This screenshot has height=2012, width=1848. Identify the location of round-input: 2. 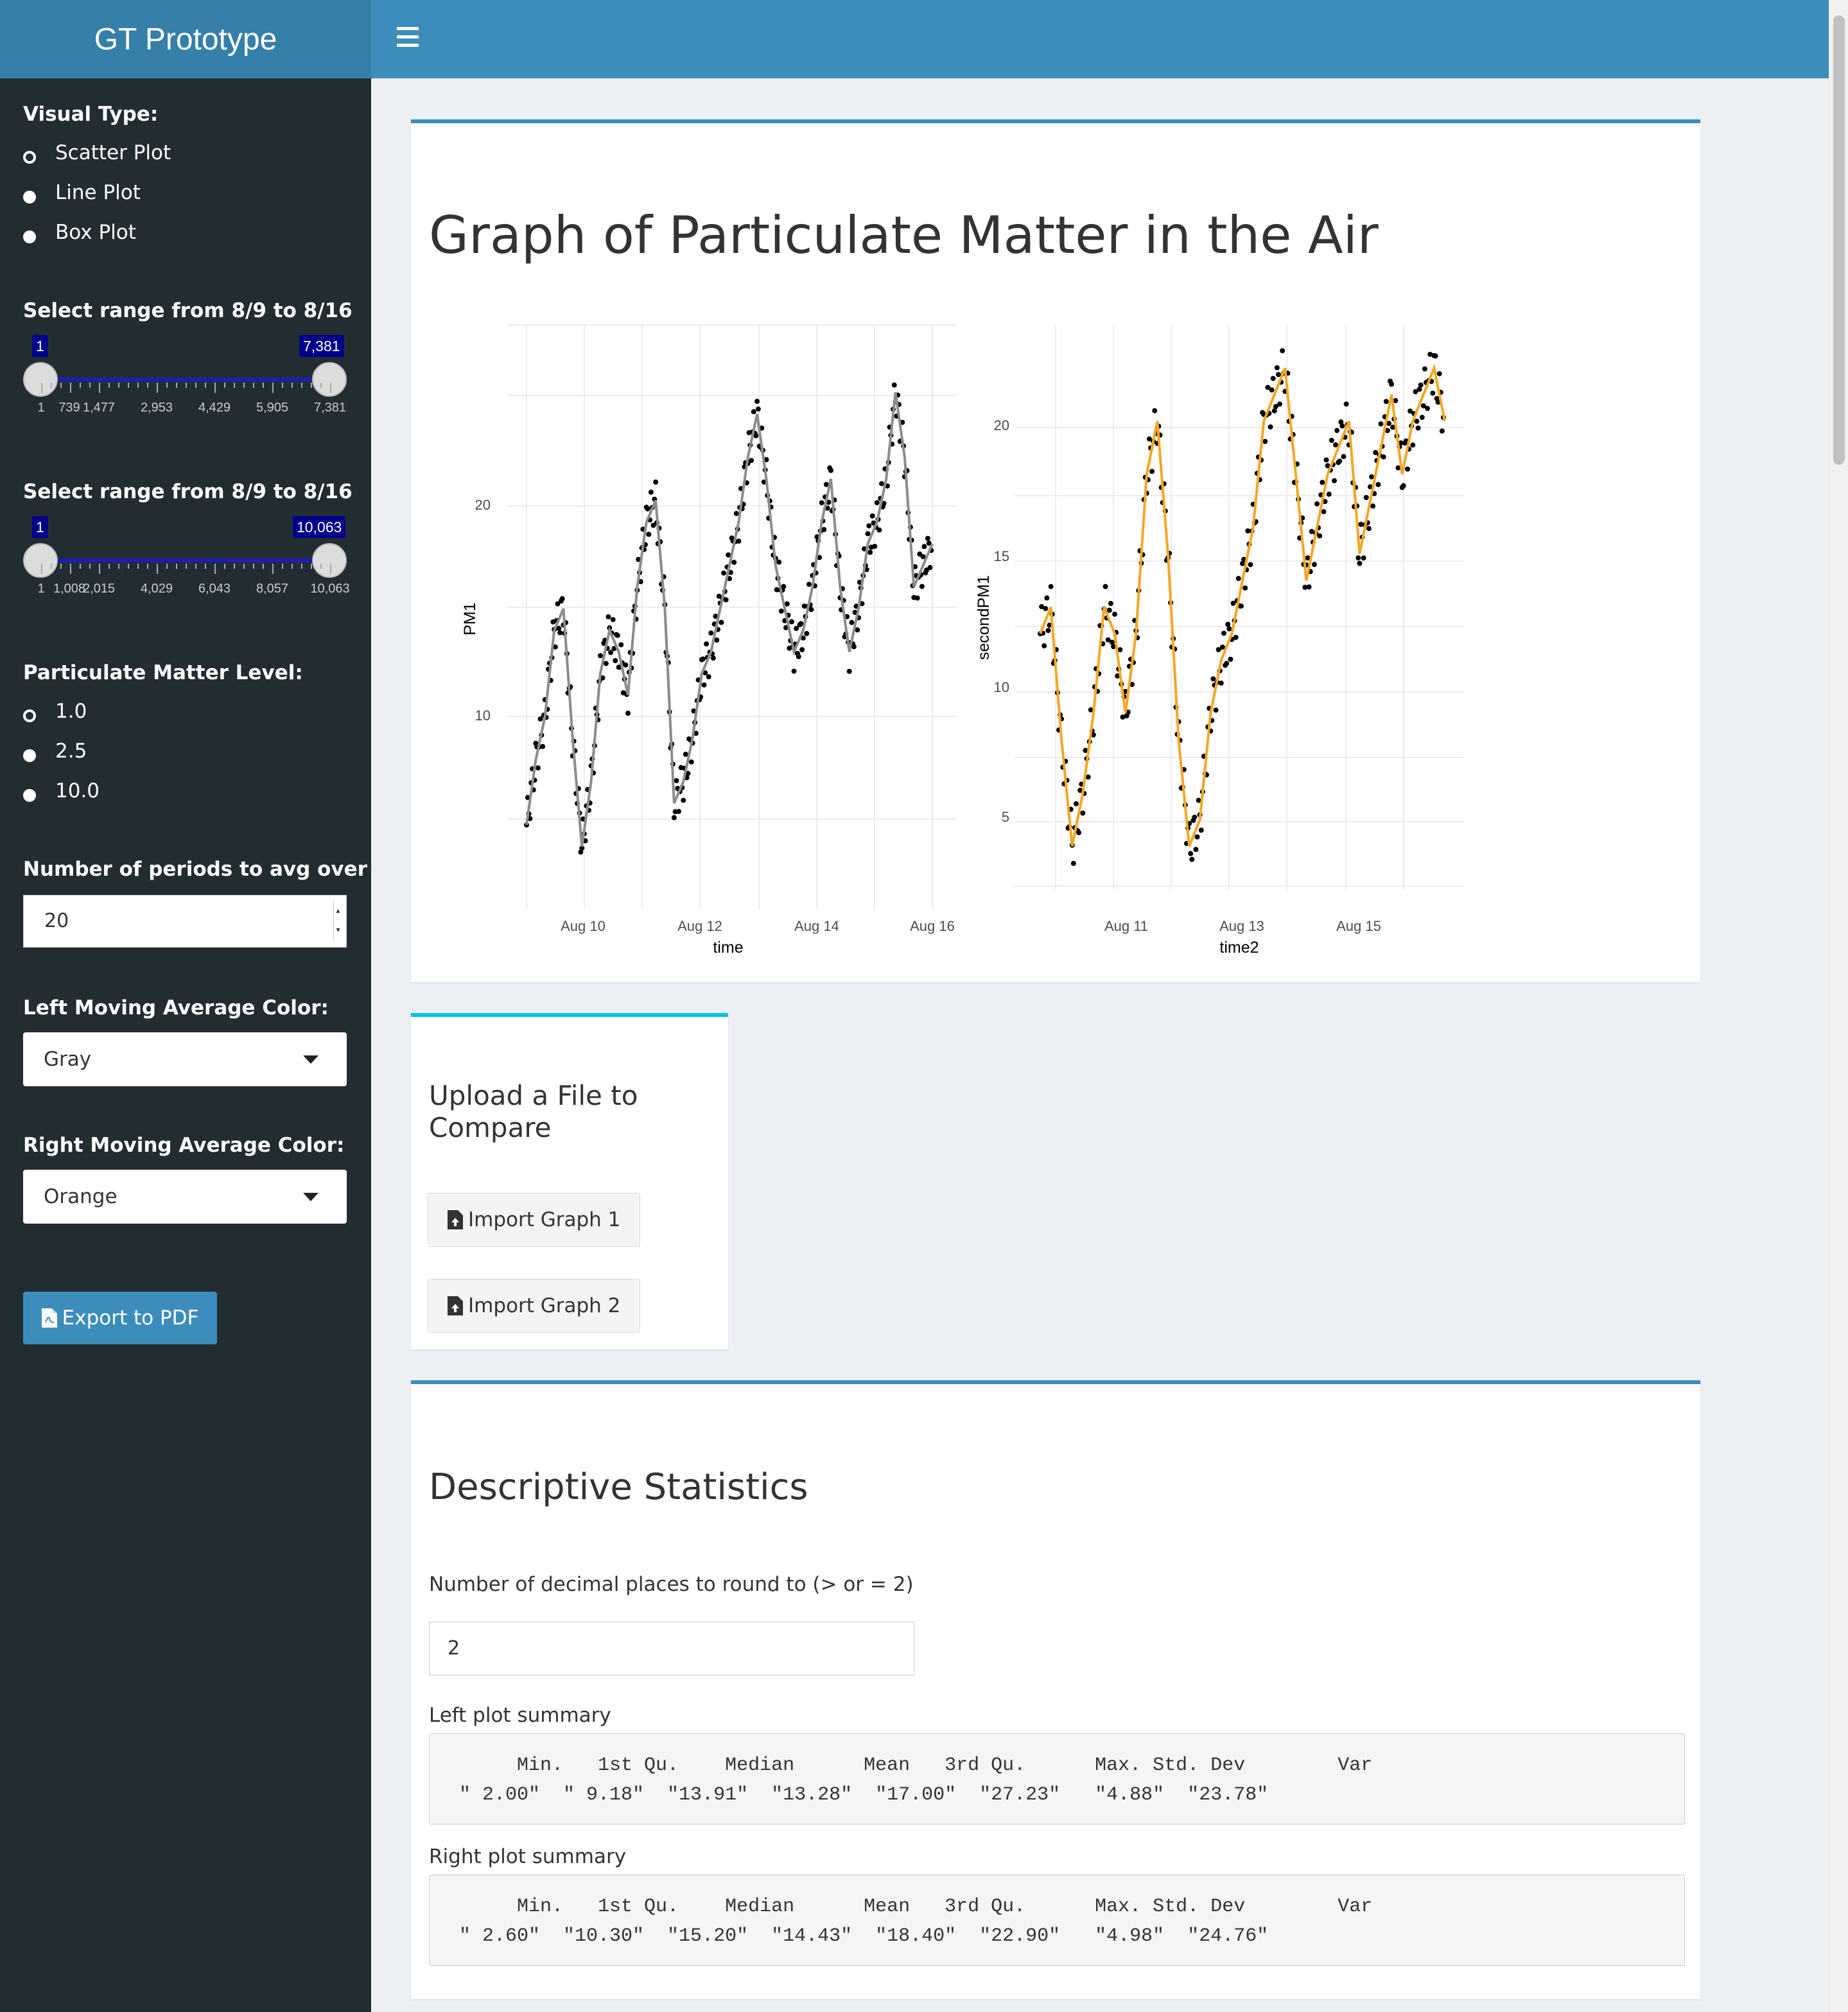
(671, 1649).